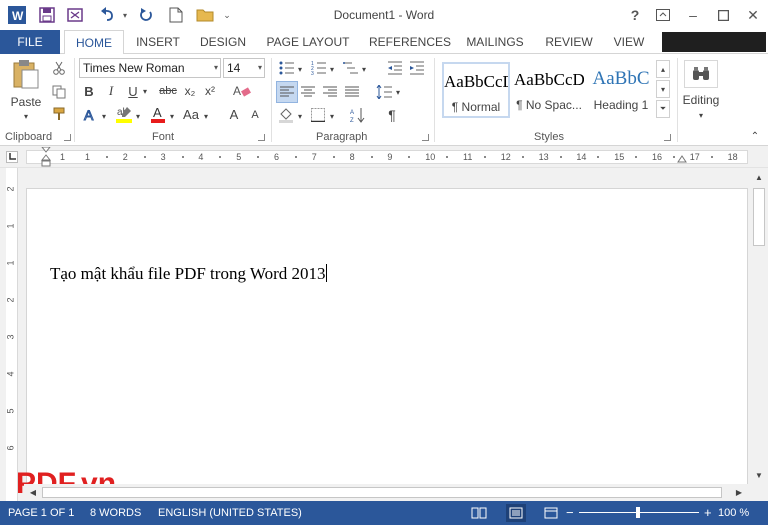 This screenshot has height=525, width=768. I want to click on tab-insert: INSERT, so click(158, 42).